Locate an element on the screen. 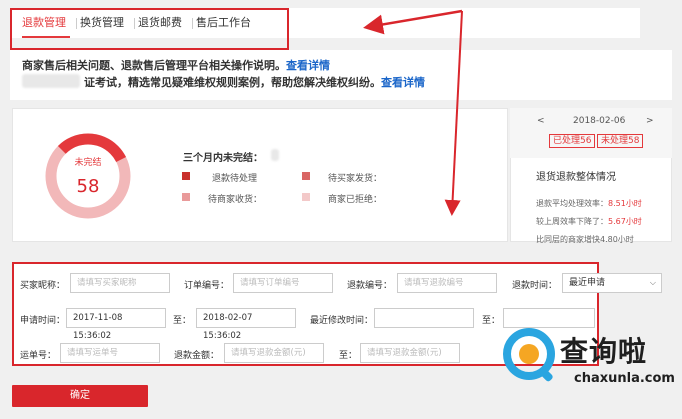 Image resolution: width=682 pixels, height=419 pixels. annotation-arrow-to-form is located at coordinates (453, 113).